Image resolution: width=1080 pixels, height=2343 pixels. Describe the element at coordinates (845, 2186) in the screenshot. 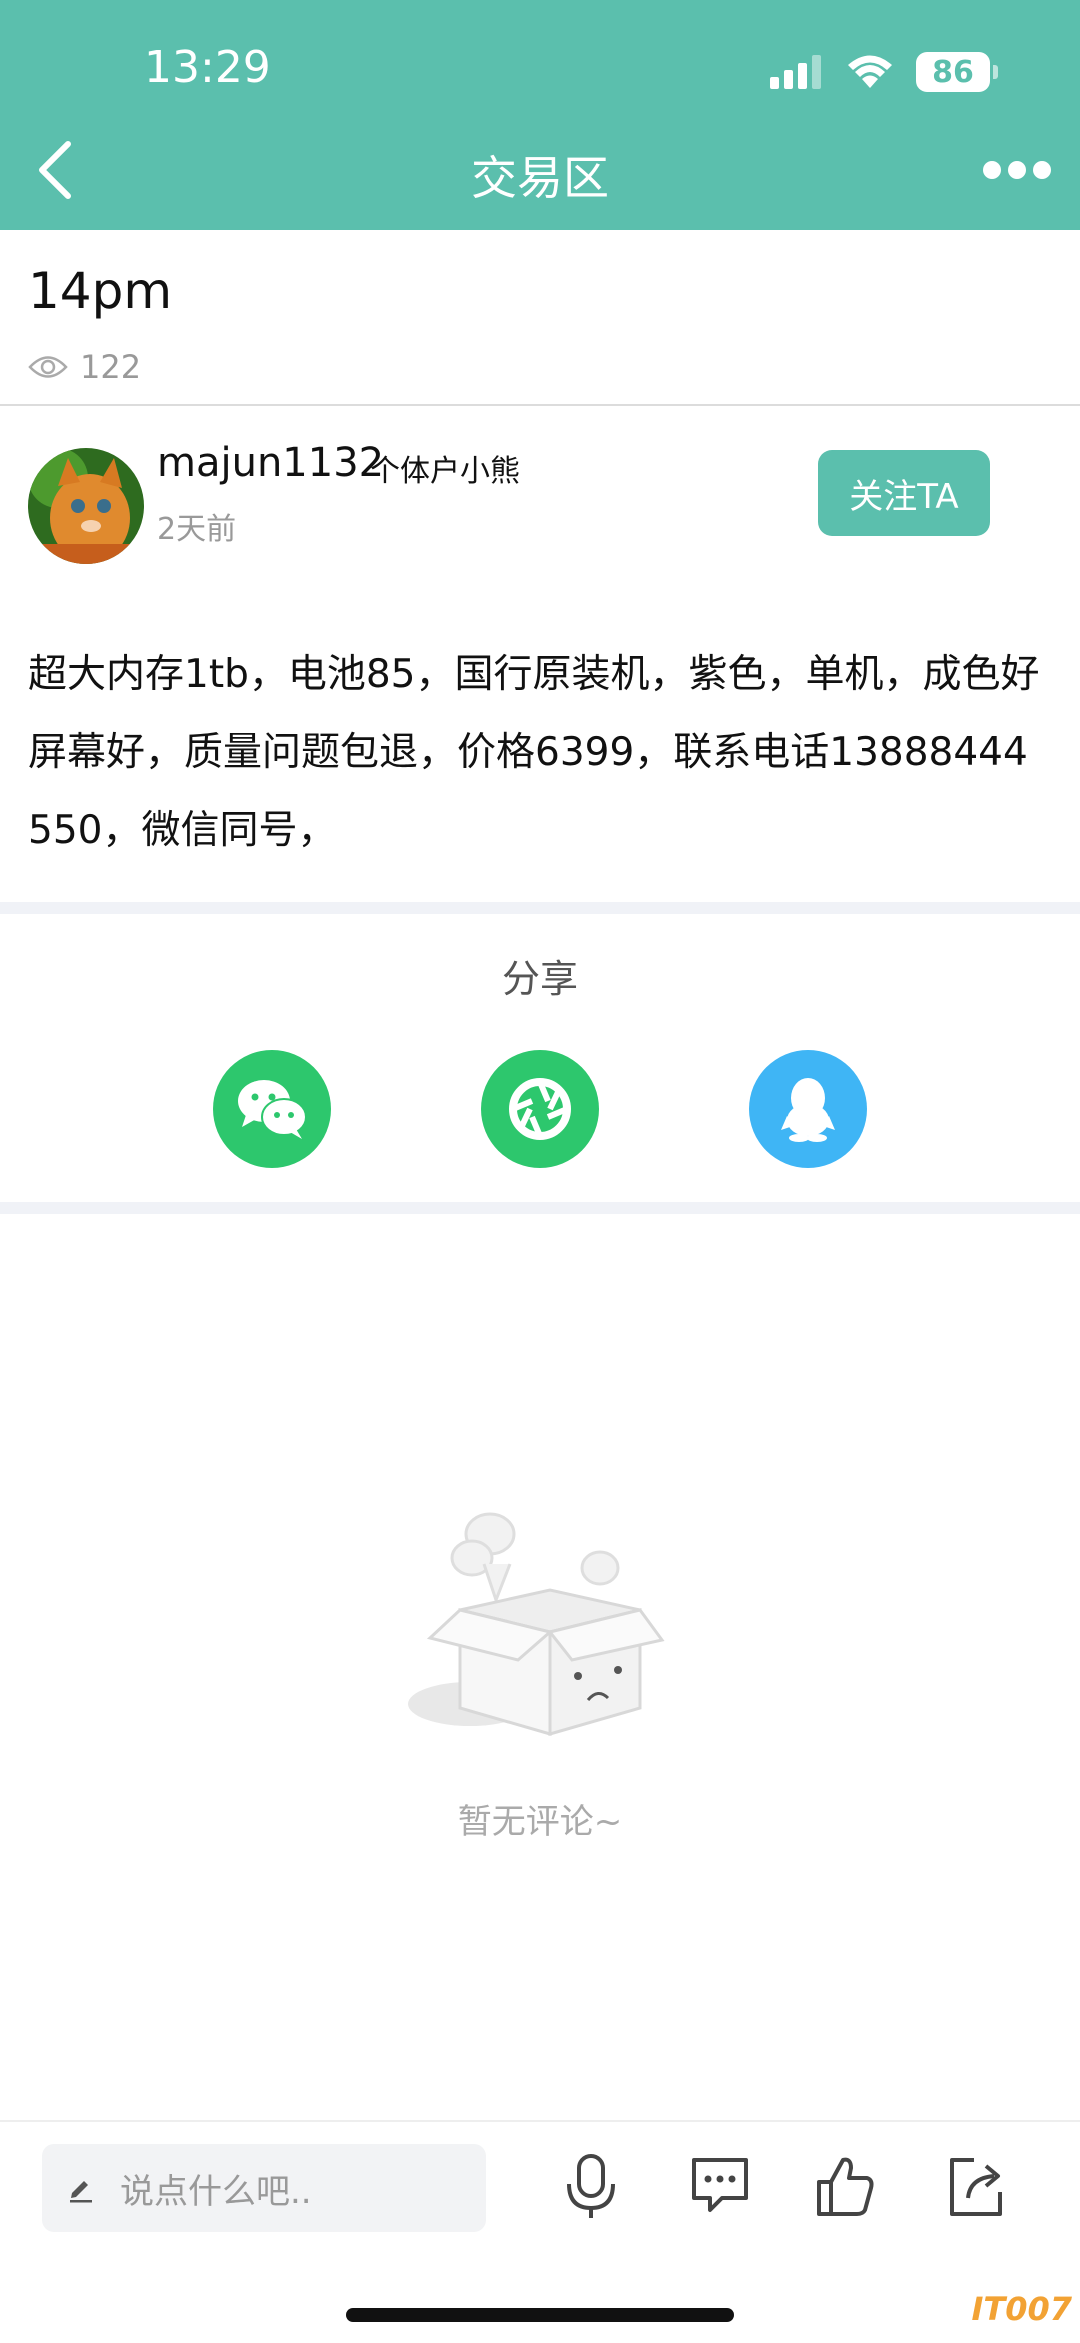

I see `like-icon` at that location.